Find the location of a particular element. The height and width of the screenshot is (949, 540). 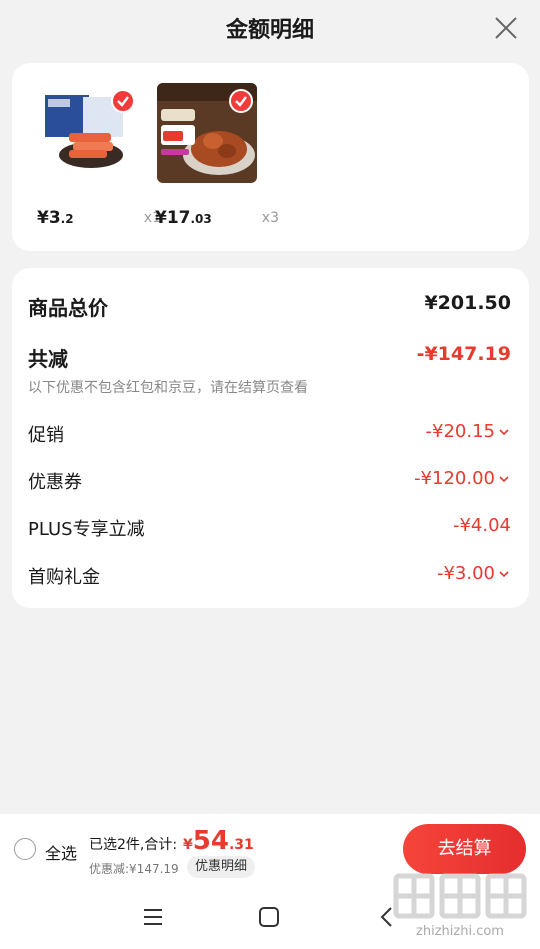

watermark: zhizhizhi.com is located at coordinates (460, 907).